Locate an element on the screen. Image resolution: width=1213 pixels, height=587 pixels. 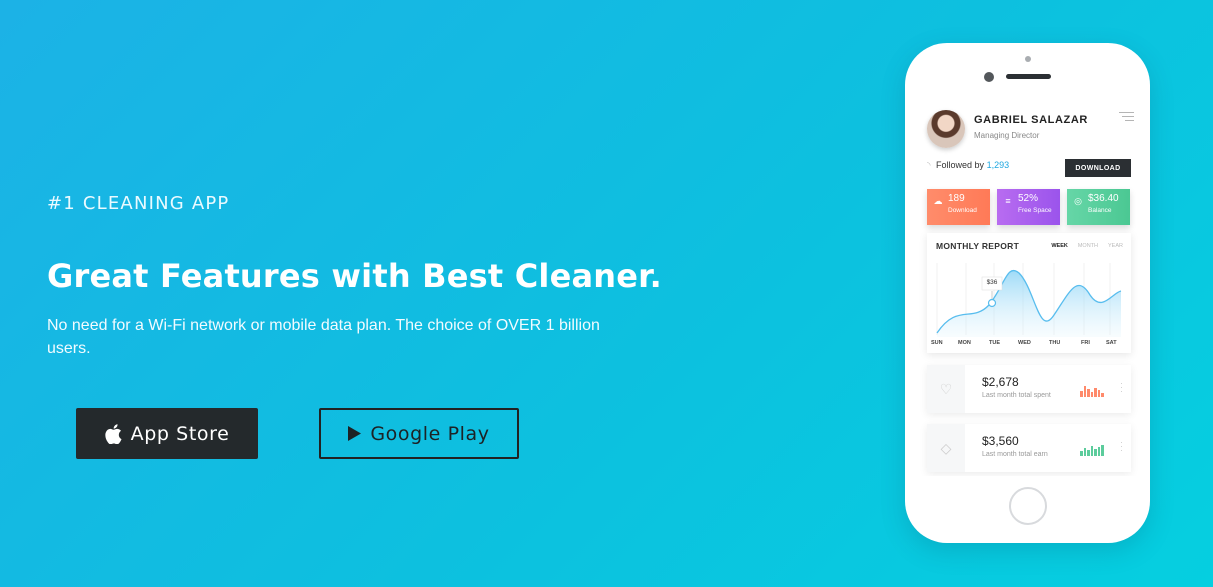
profile-role: Managing Director is located at coordinates (1007, 135).